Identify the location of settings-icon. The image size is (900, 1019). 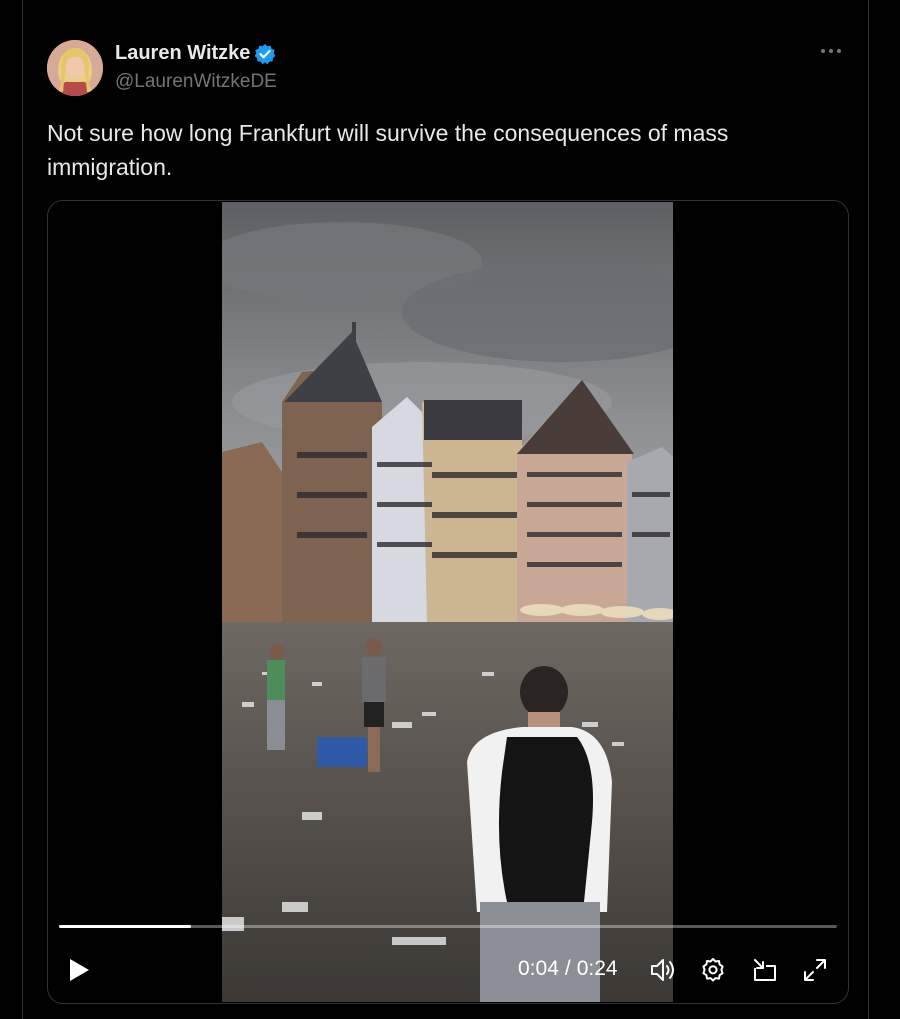
(713, 970).